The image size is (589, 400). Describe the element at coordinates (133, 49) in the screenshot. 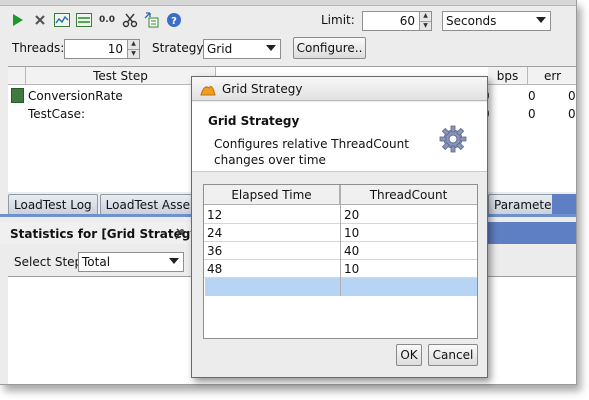

I see `threads-spinner-arrows: ▲ ▼` at that location.